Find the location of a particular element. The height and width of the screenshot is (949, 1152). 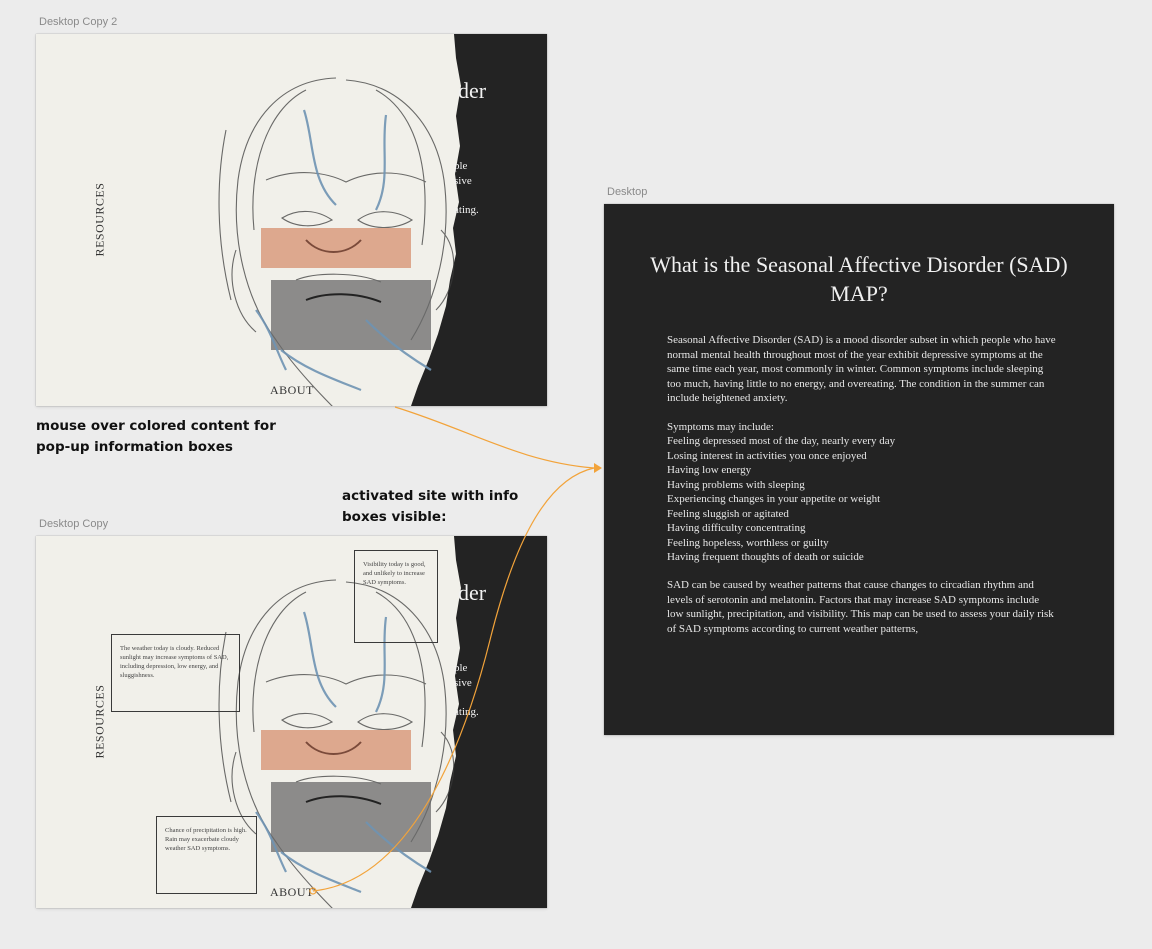

prototype-connectors is located at coordinates (455, 650).